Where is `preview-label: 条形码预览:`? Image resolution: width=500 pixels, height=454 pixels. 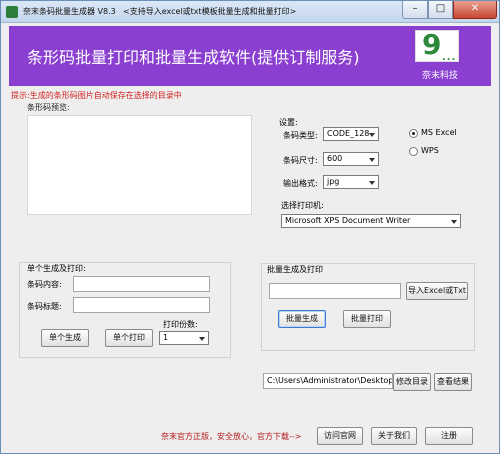
preview-label: 条形码预览: is located at coordinates (48, 107).